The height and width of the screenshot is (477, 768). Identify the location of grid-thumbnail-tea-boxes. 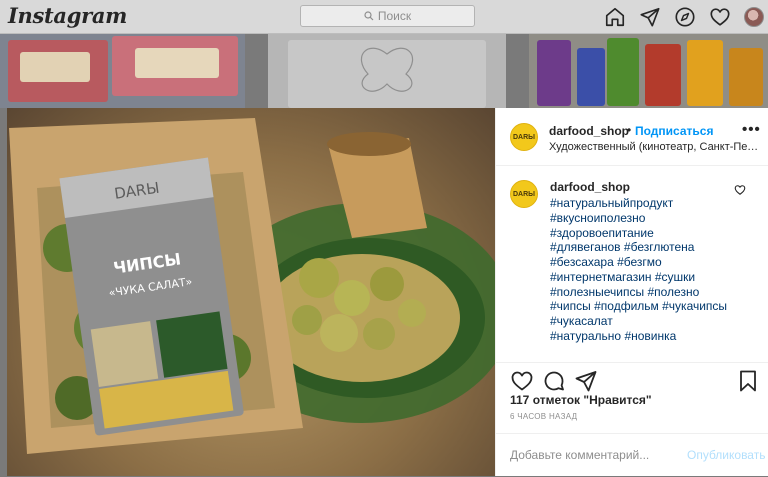
(122, 71).